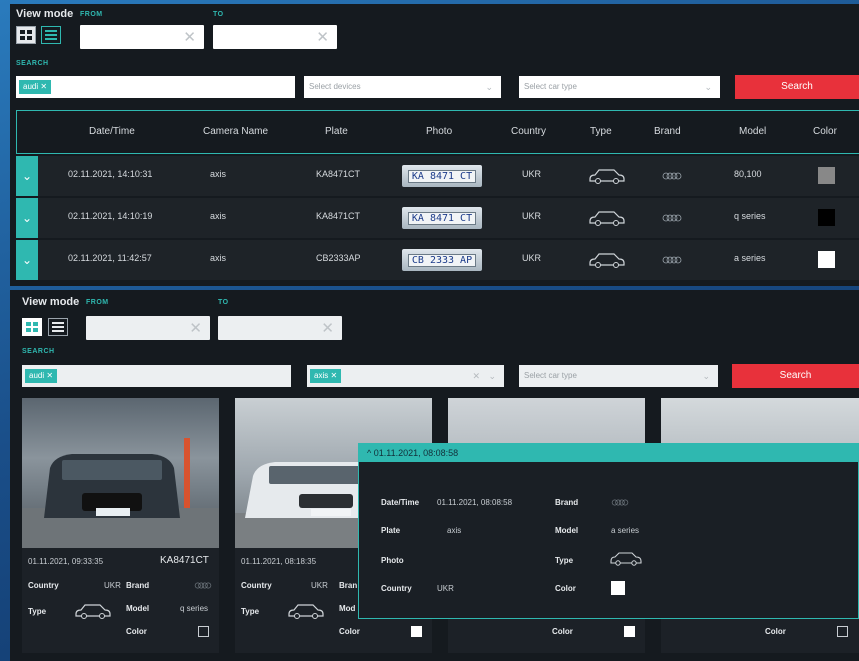 The image size is (859, 661). I want to click on row-model: q series, so click(750, 216).